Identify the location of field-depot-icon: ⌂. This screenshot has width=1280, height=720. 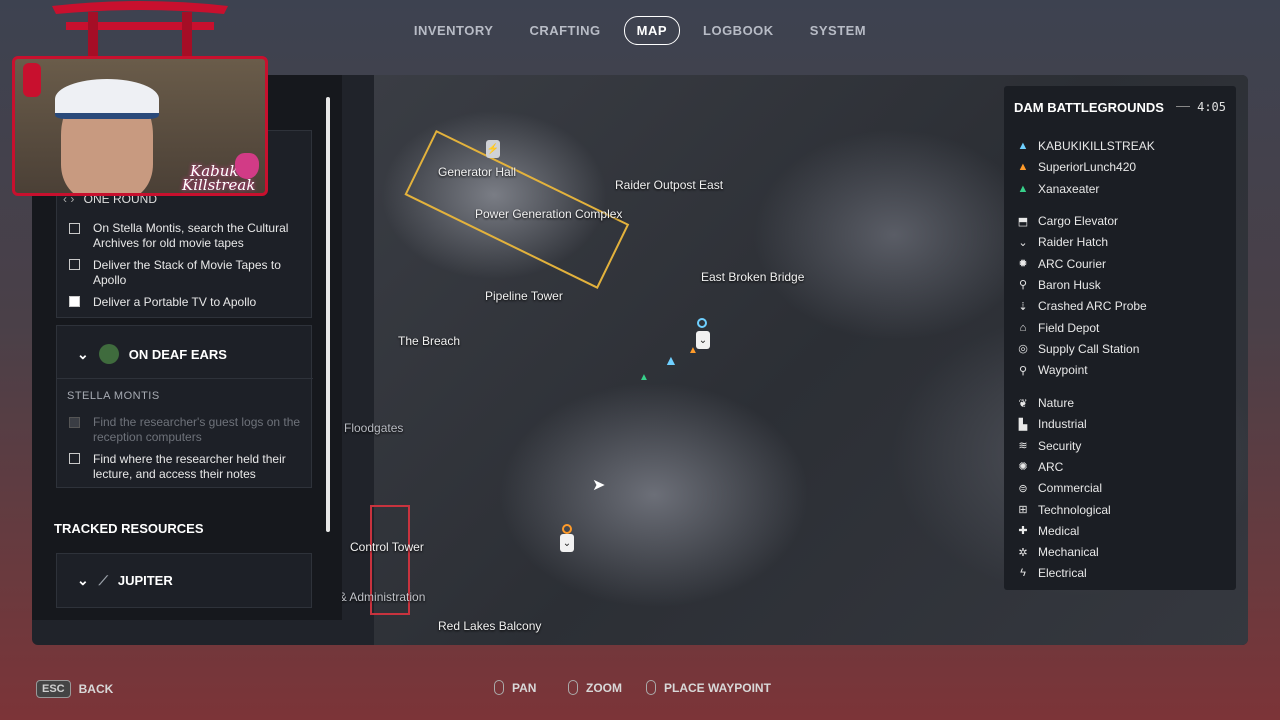
(1023, 327).